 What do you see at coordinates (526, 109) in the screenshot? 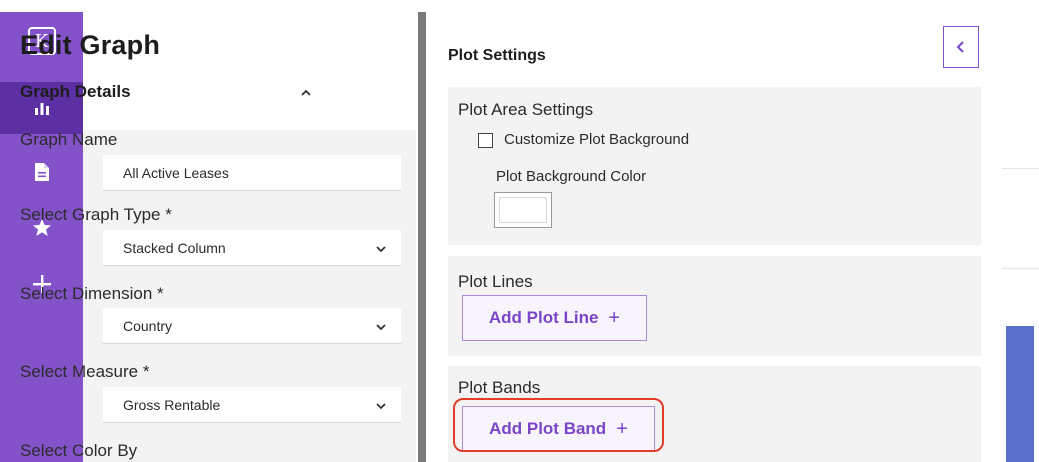
I see `plot-area-settings-title: Plot Area Settings` at bounding box center [526, 109].